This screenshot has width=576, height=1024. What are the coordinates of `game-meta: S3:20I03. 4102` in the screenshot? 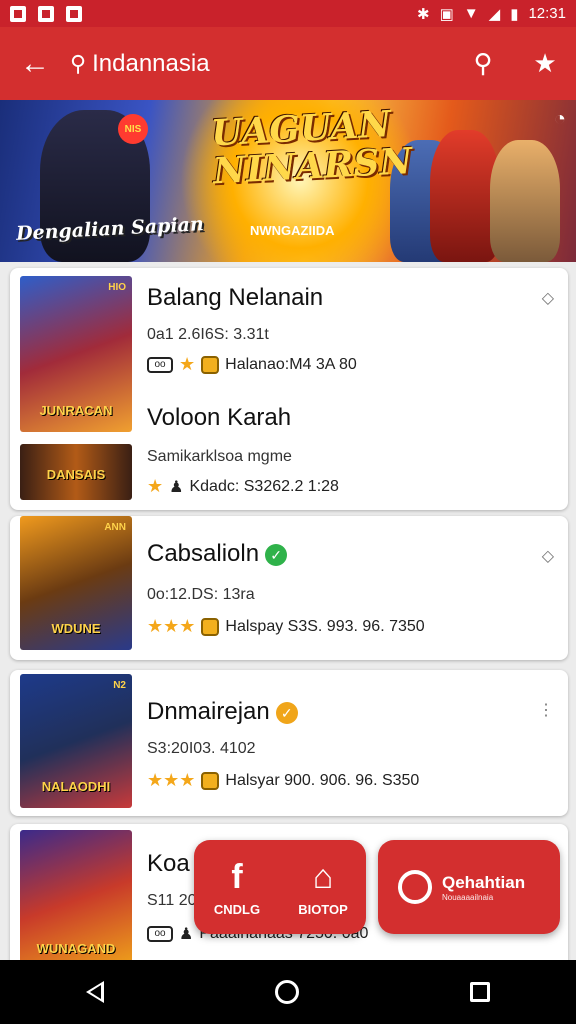 It's located at (201, 748).